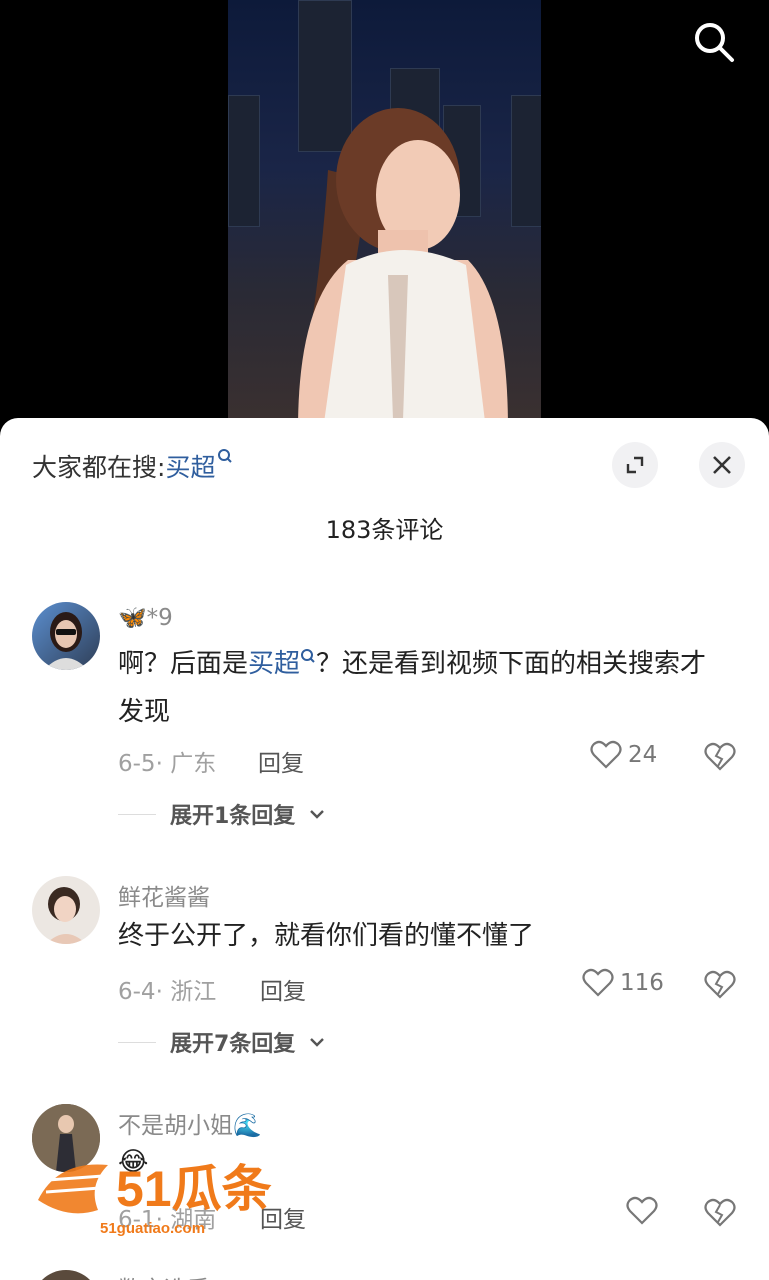 The width and height of the screenshot is (769, 1280). I want to click on hot-search-bar: 大家都在搜:买超, so click(132, 466).